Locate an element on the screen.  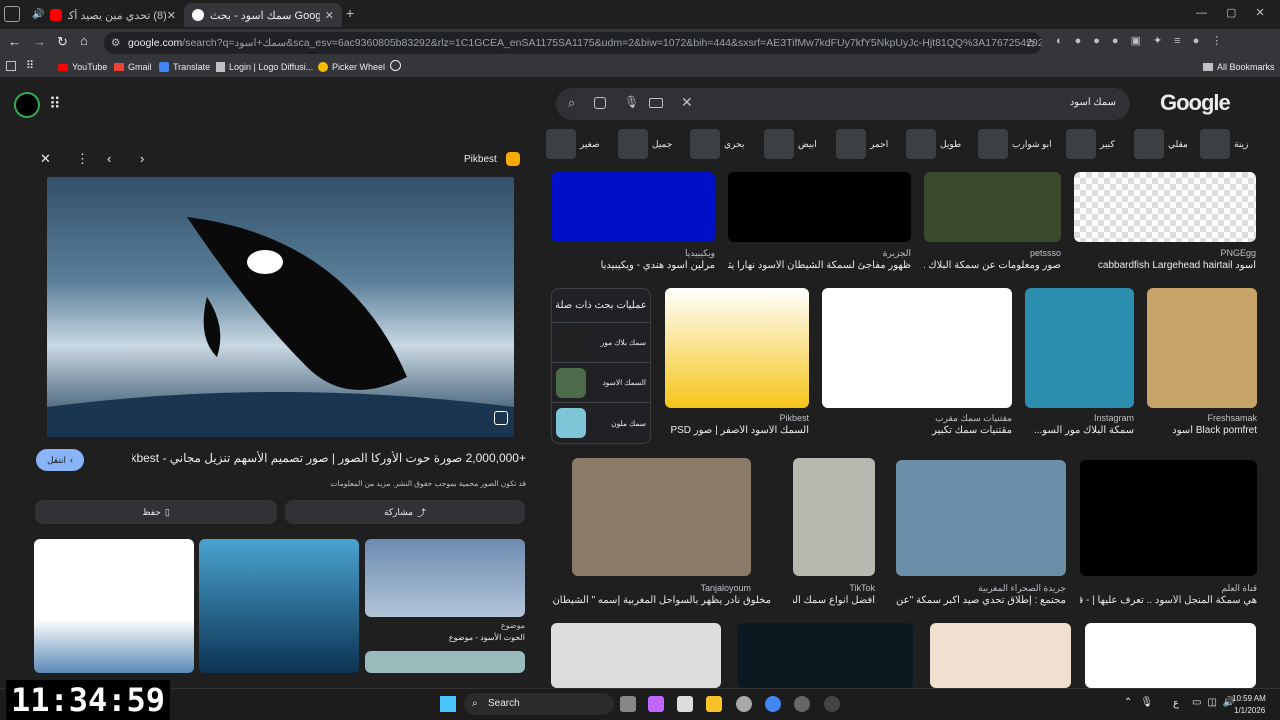
related-item-1: سمك بلاك مور is located at coordinates (601, 343).